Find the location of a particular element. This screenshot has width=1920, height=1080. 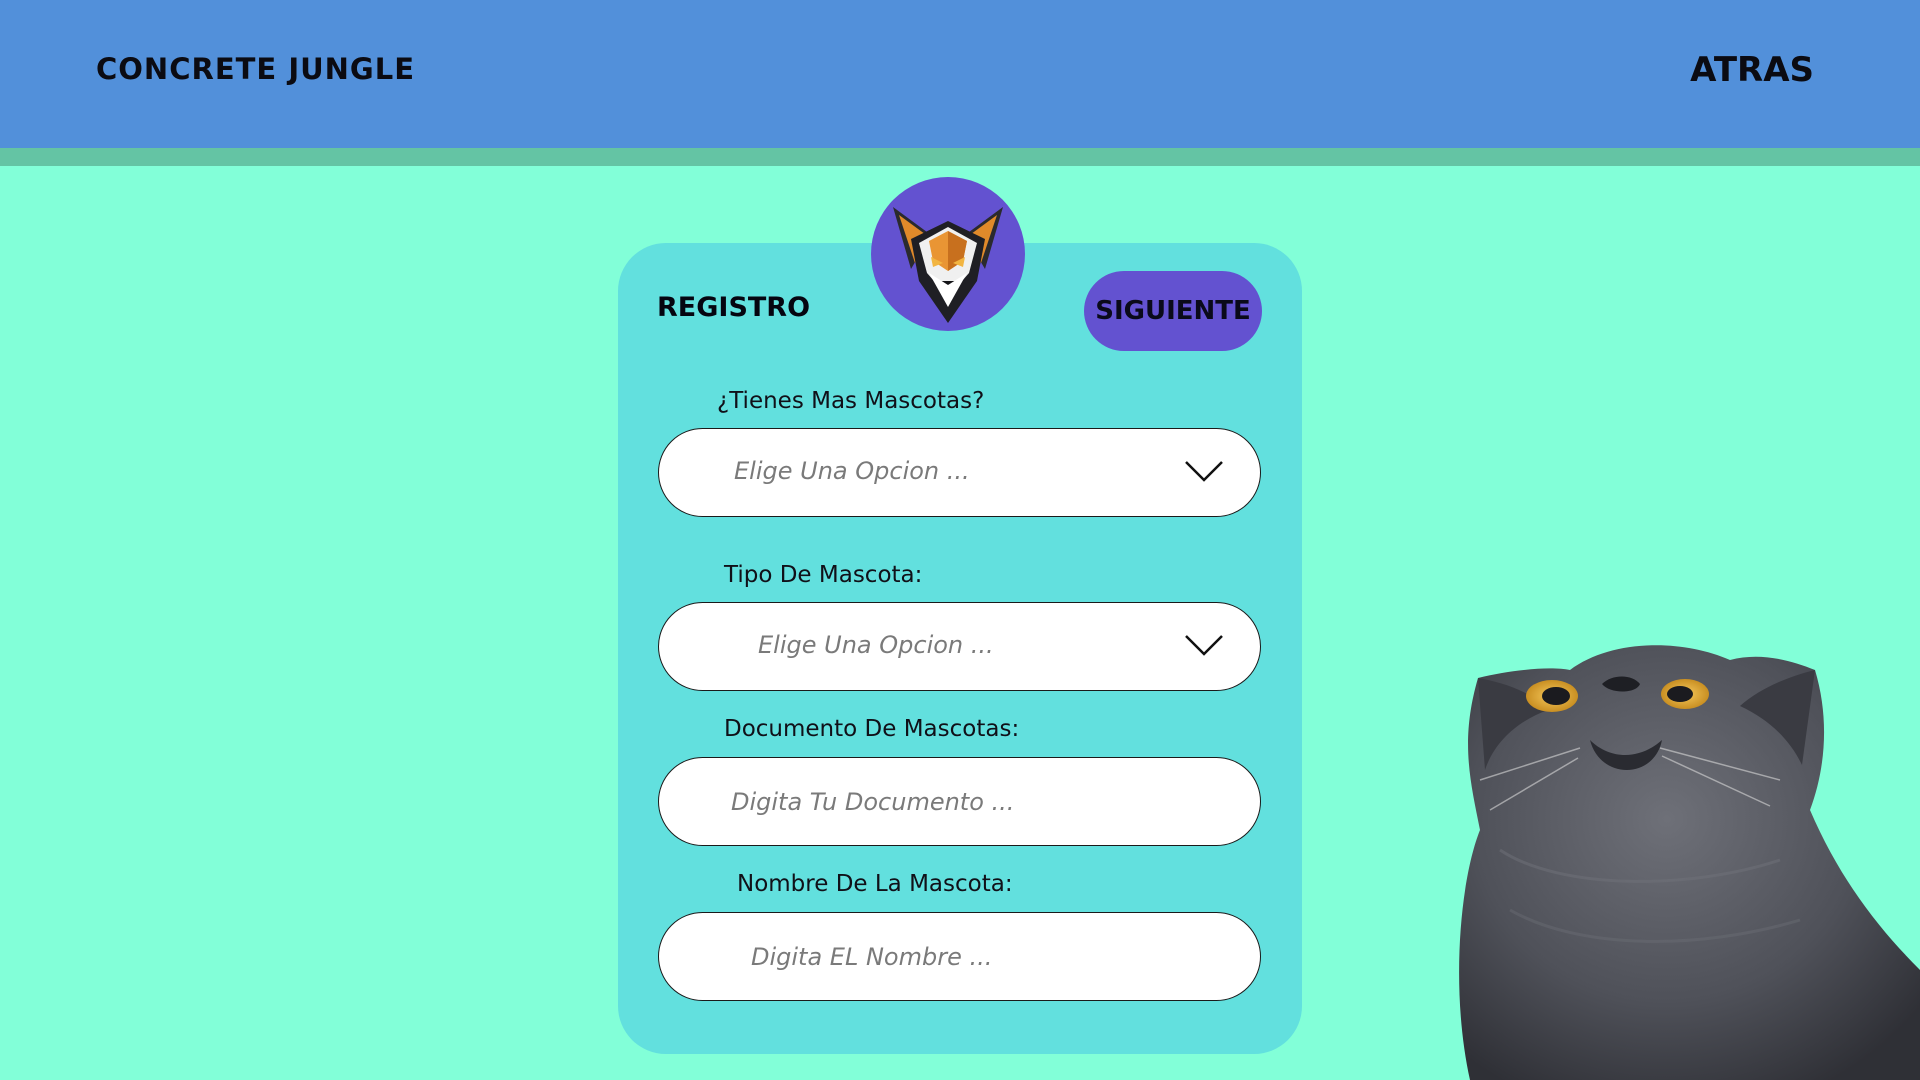

gray-cat-photo is located at coordinates (1680, 855).